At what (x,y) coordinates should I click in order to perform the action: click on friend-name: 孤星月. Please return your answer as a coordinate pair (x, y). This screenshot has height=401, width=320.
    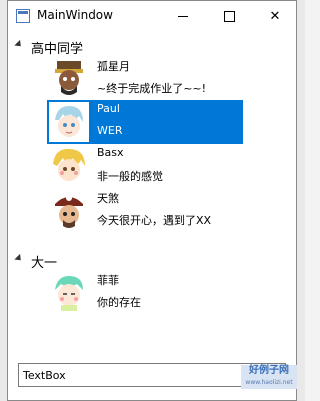
    Looking at the image, I should click on (113, 66).